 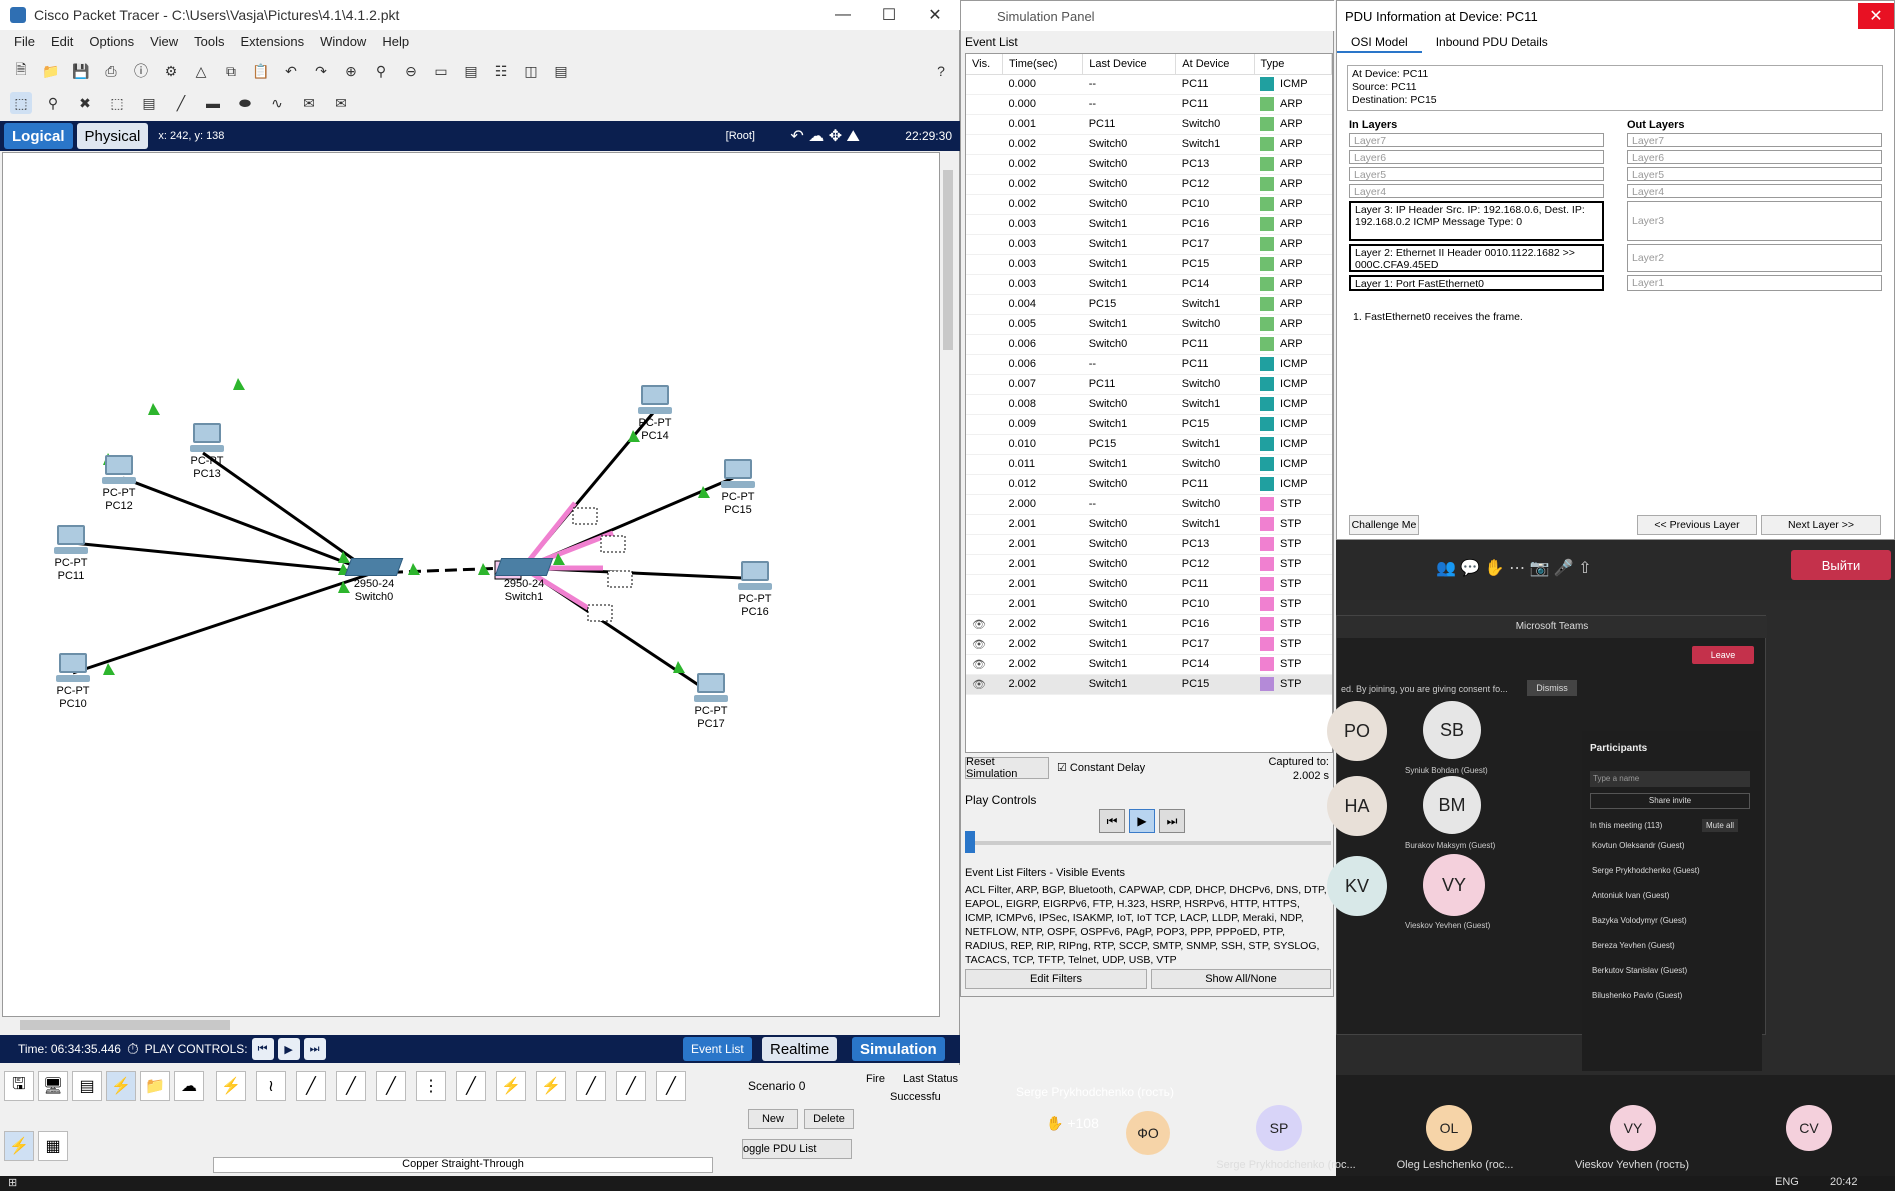 What do you see at coordinates (1149, 524) in the screenshot?
I see `table-row: 2.001 Switch0 Switch1 STP` at bounding box center [1149, 524].